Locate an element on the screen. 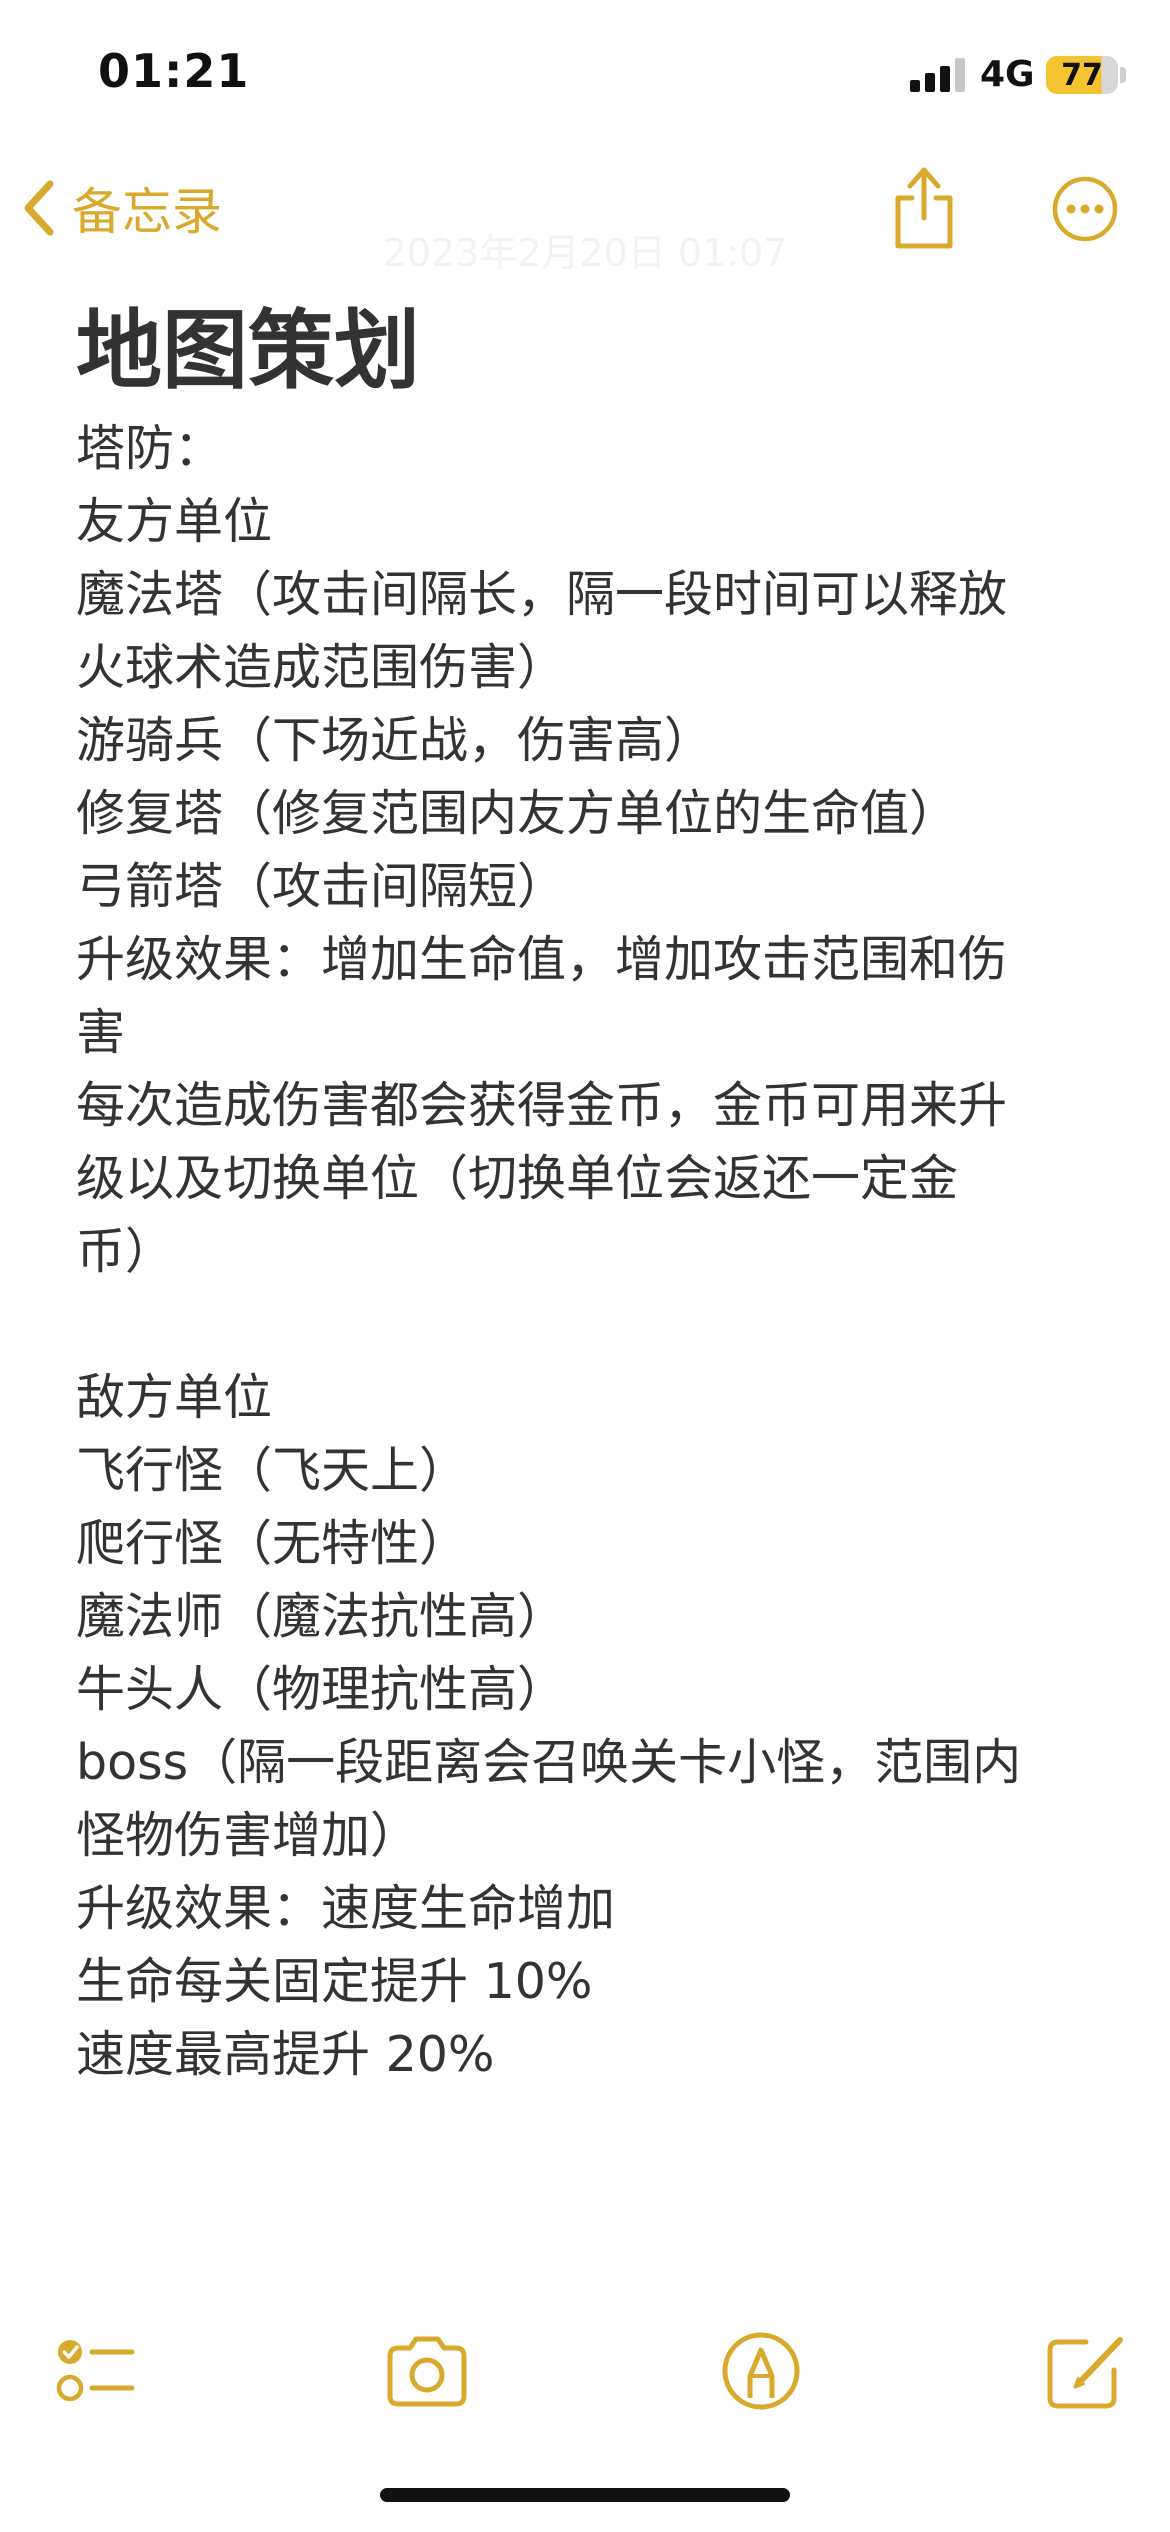 The image size is (1170, 2532). markup-icon is located at coordinates (761, 2371).